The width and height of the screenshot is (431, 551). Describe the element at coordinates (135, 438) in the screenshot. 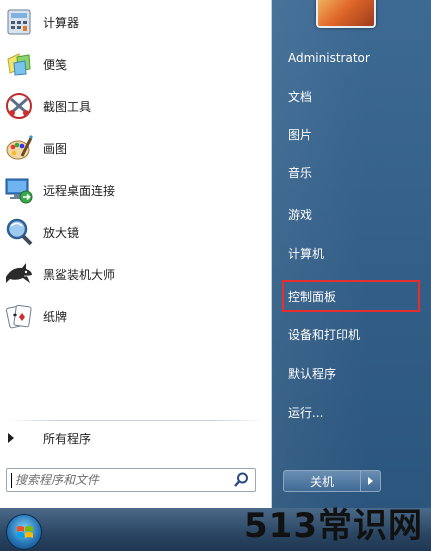

I see `all-programs-button: 所有程序` at that location.